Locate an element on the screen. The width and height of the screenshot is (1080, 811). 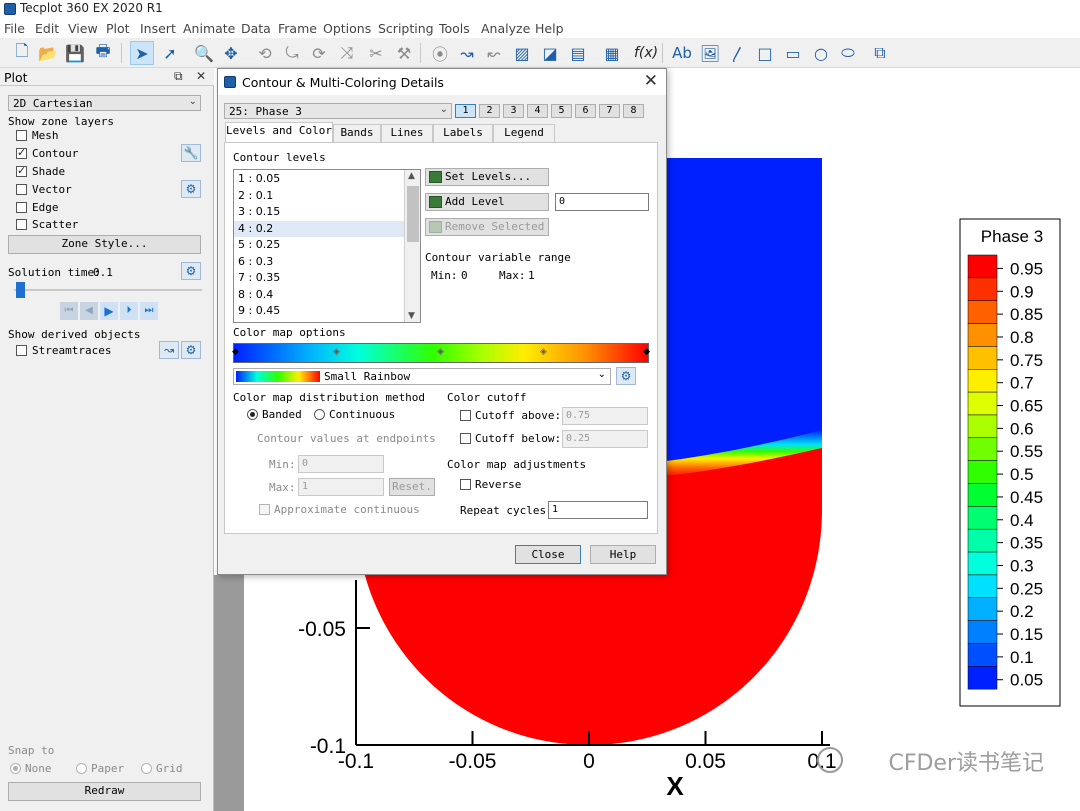
legend-title: Phase 3 is located at coordinates (1012, 236).